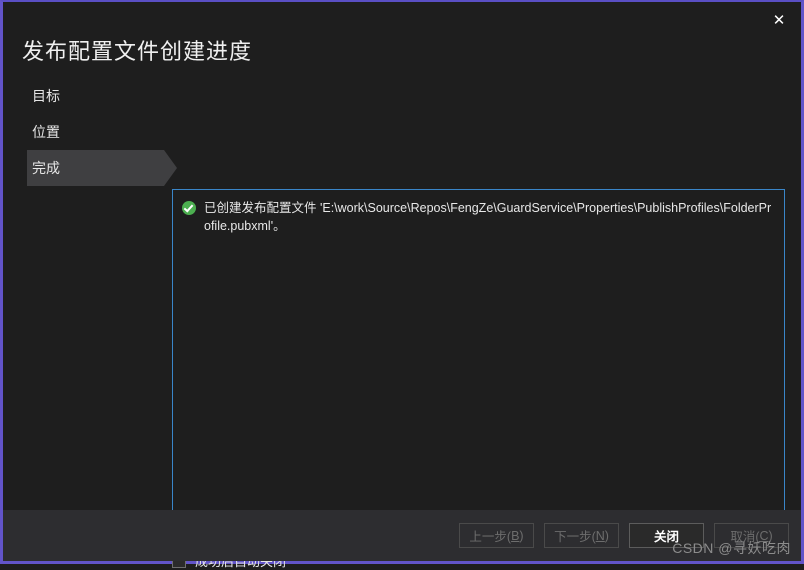 The width and height of the screenshot is (804, 570). I want to click on cancel-button-label: 取消(, so click(745, 537).